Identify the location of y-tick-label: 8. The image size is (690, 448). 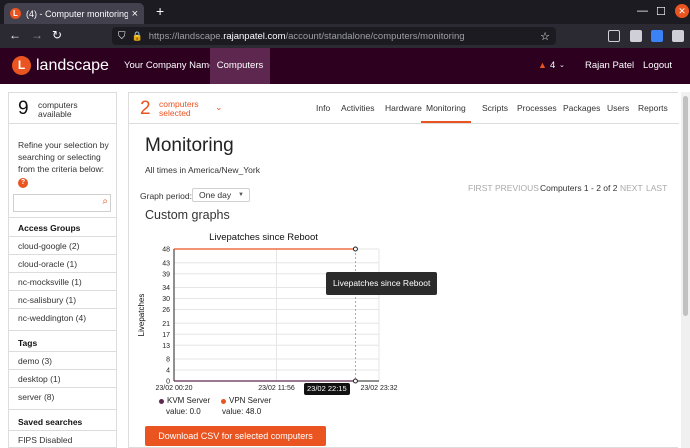
(168, 360).